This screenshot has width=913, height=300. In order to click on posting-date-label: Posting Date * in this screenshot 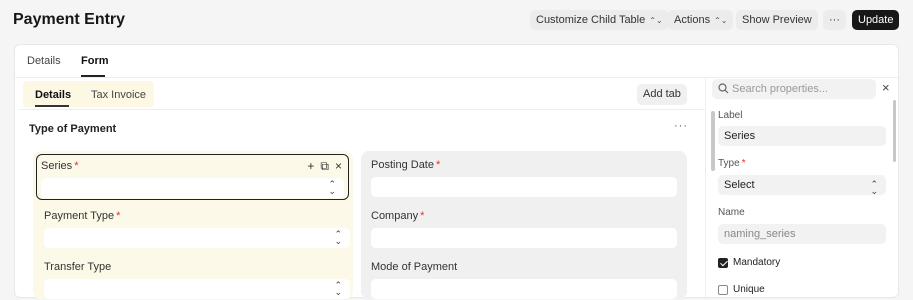, I will do `click(405, 165)`.